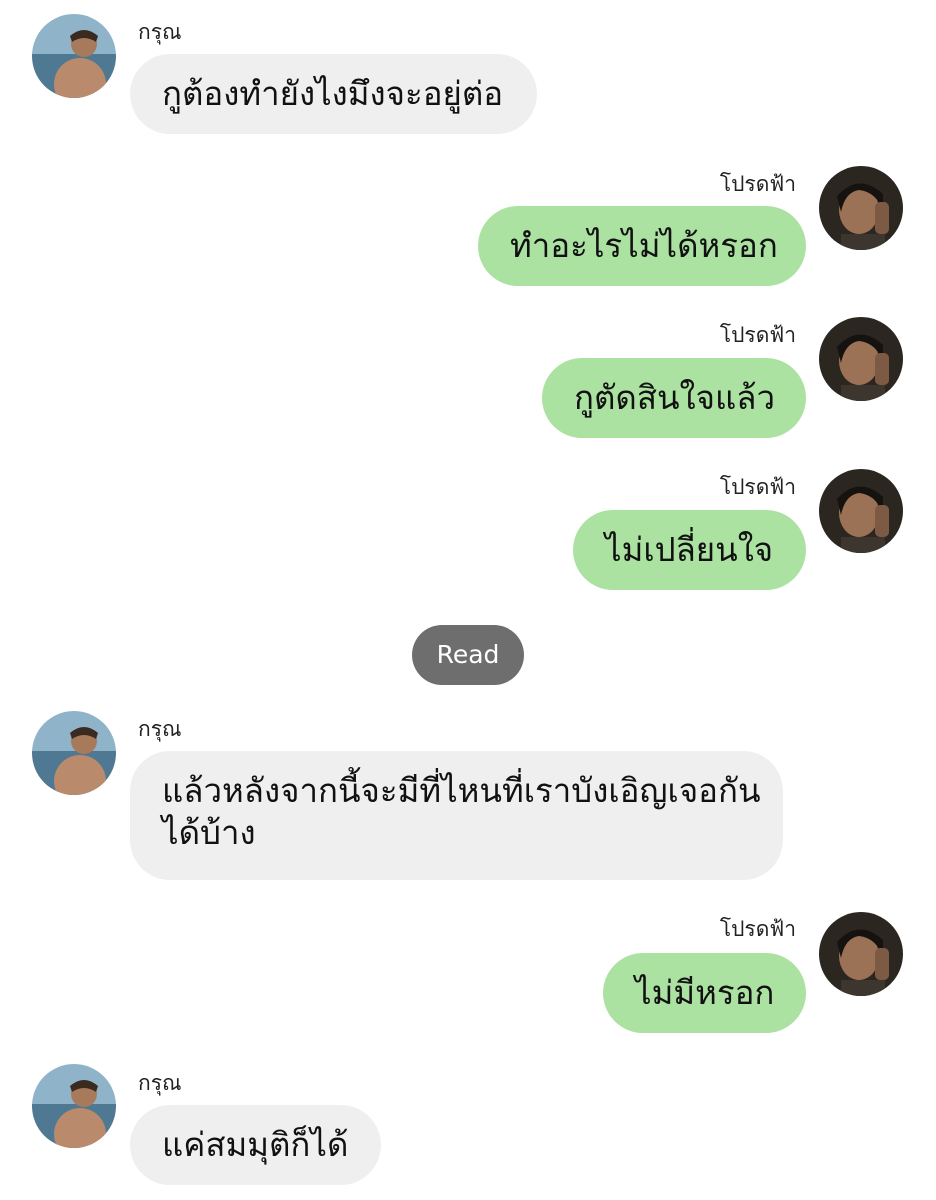  I want to click on message-bubble-6: ไม่มีหรอก, so click(704, 993).